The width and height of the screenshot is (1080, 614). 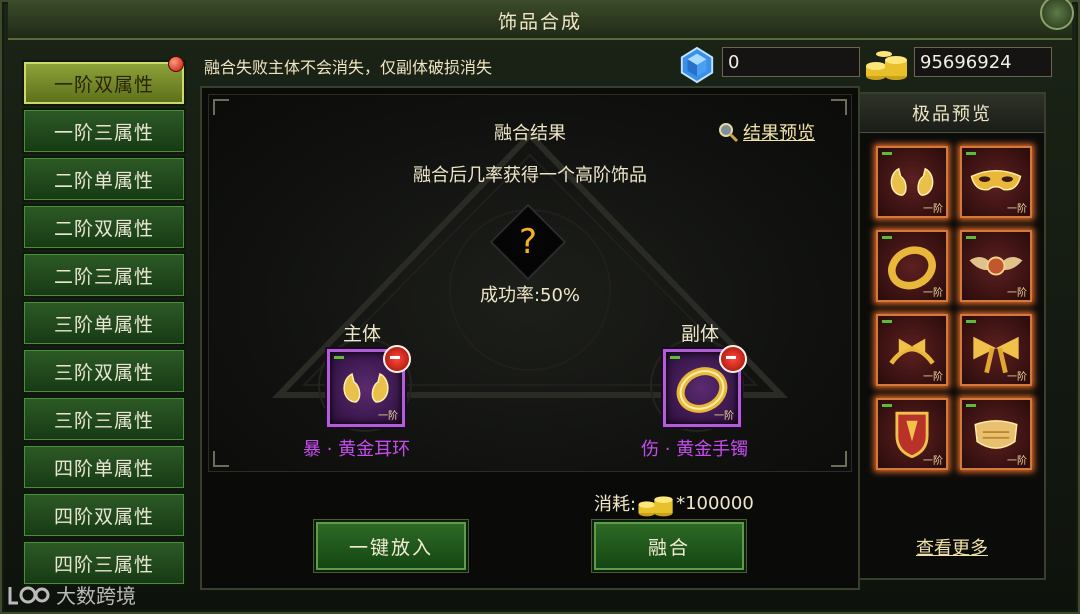 I want to click on title-bar: 饰品合成, so click(x=541, y=20).